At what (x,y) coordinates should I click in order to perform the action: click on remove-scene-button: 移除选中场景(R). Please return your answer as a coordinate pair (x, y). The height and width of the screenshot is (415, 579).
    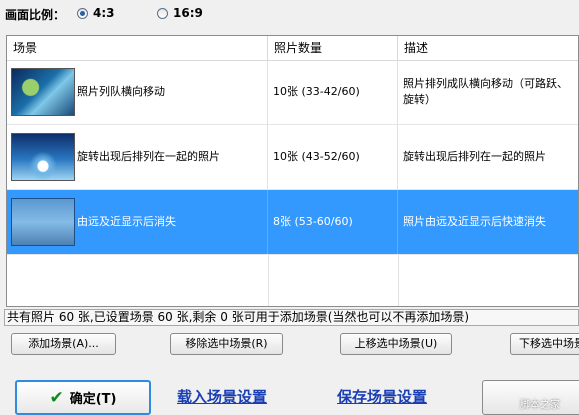
    Looking at the image, I should click on (226, 344).